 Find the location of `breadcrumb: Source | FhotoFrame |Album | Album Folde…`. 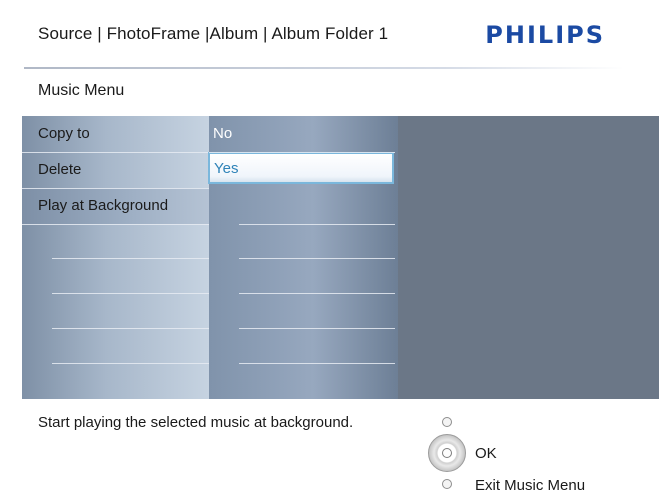

breadcrumb: Source | FhotoFrame |Album | Album Folde… is located at coordinates (213, 33).